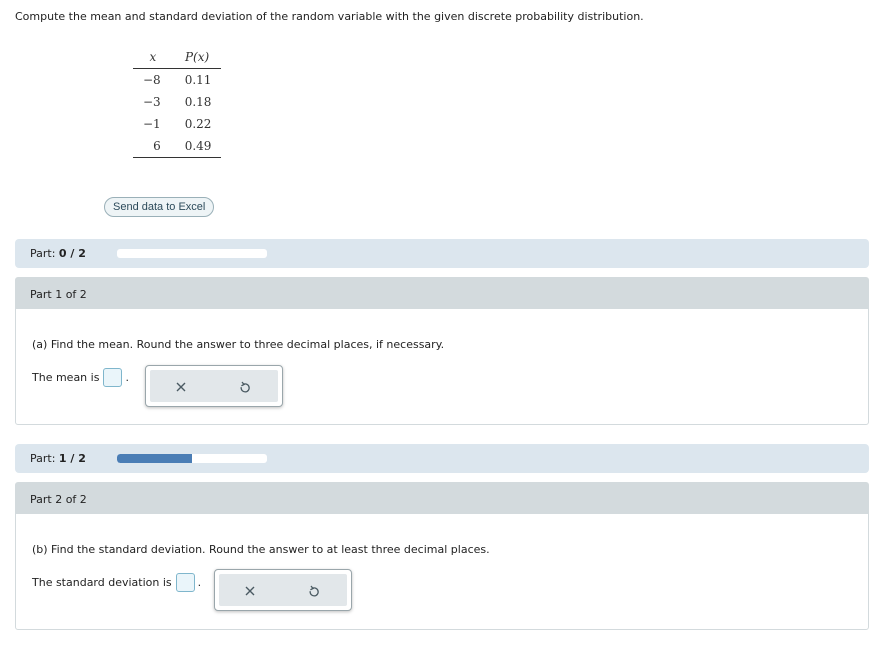  Describe the element at coordinates (102, 582) in the screenshot. I see `answer-prefix: The standard deviation is` at that location.